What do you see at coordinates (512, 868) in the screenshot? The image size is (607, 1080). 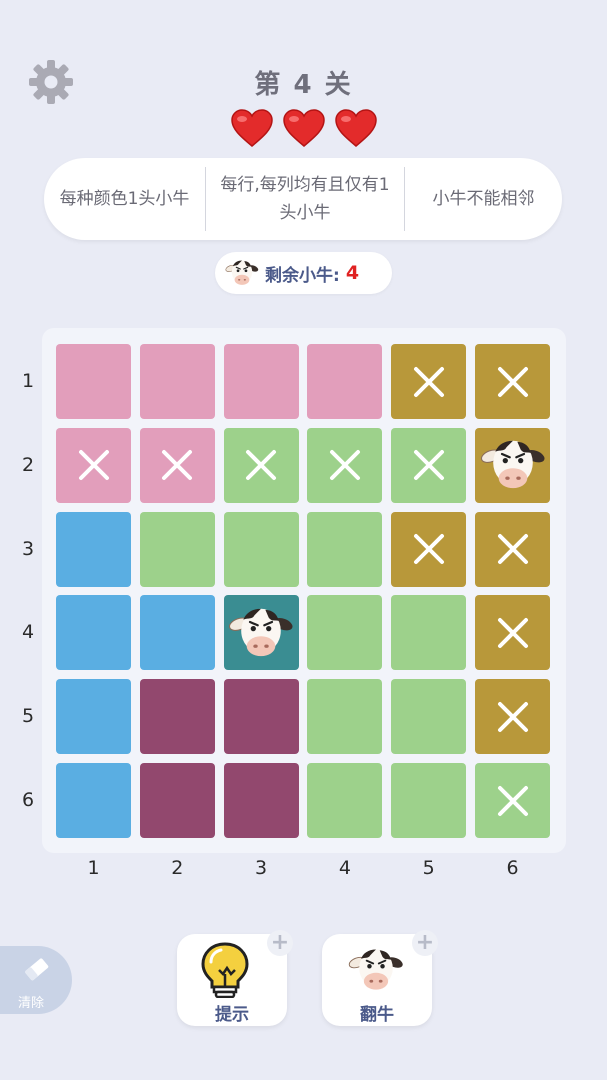 I see `column-label: 6` at bounding box center [512, 868].